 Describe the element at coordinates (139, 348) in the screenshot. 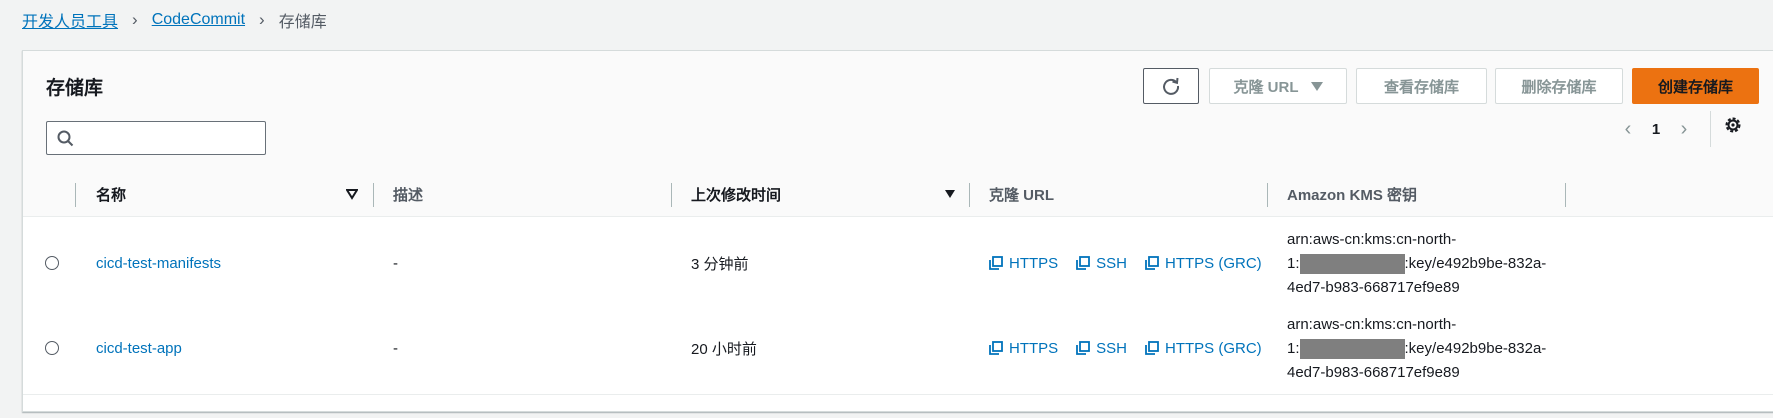

I see `repository-name-link: cicd-test-app` at that location.